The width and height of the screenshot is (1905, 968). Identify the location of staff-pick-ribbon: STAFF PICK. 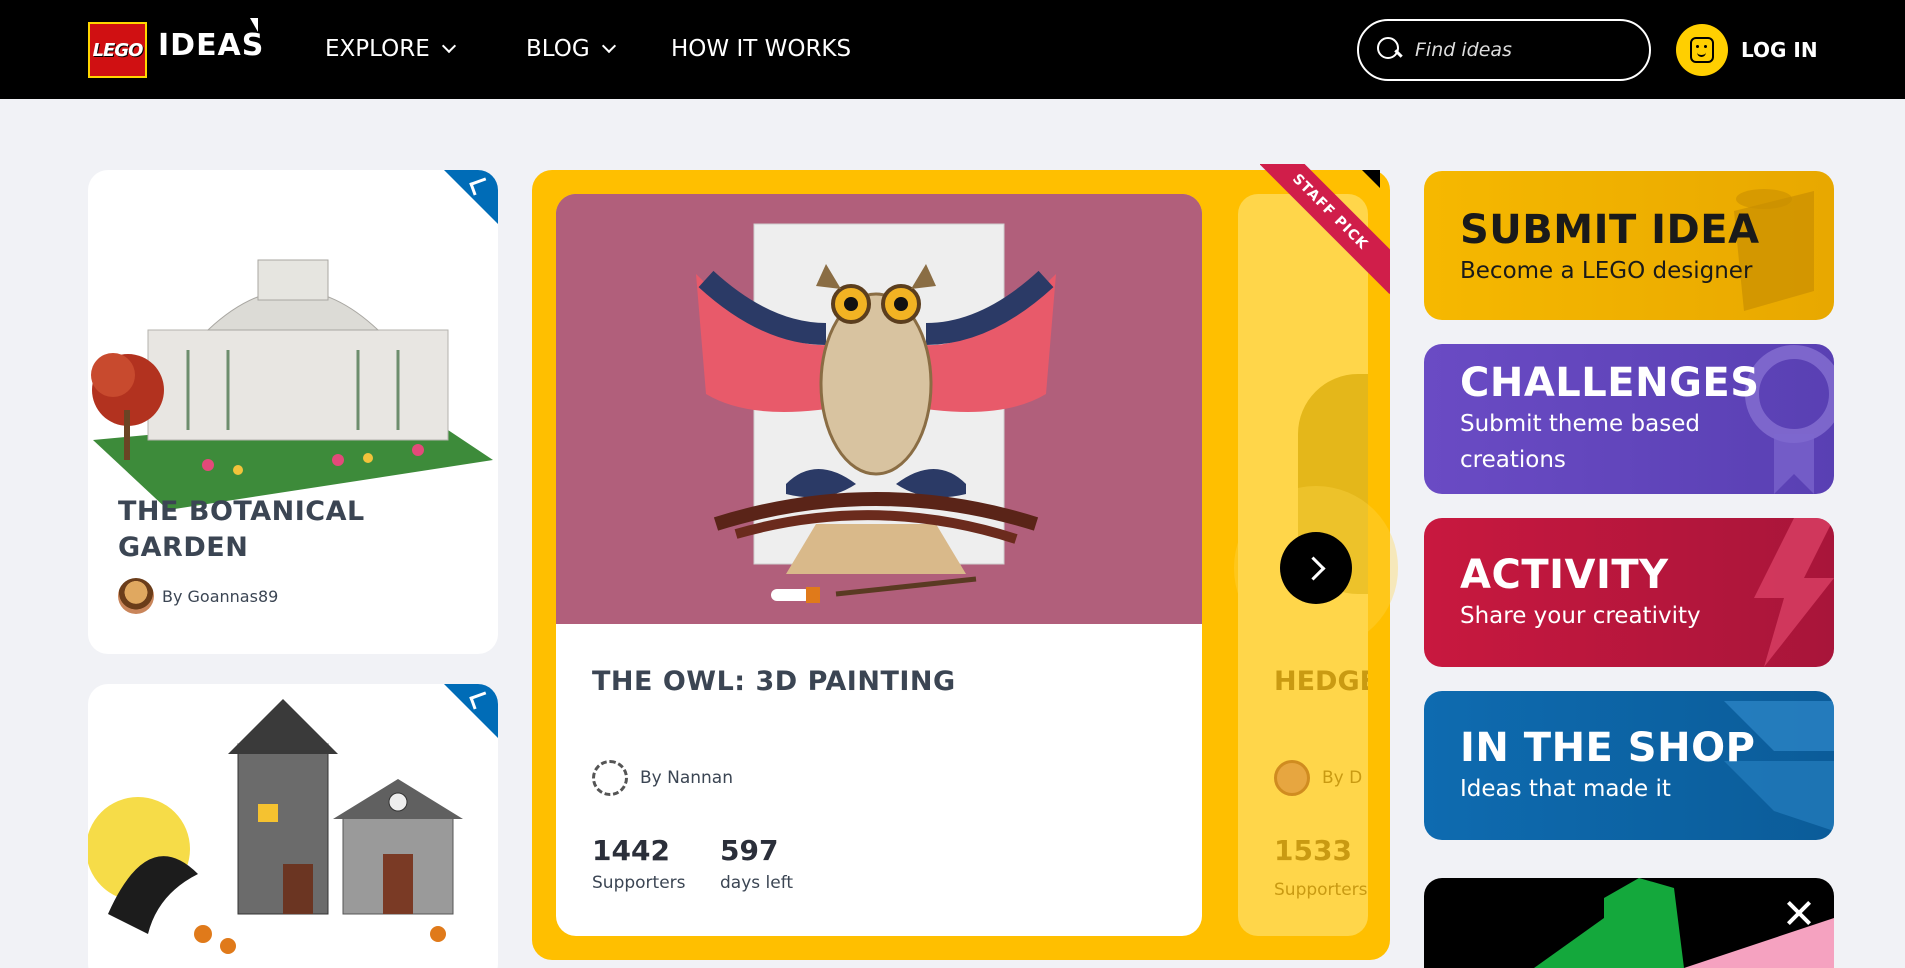
(1325, 229).